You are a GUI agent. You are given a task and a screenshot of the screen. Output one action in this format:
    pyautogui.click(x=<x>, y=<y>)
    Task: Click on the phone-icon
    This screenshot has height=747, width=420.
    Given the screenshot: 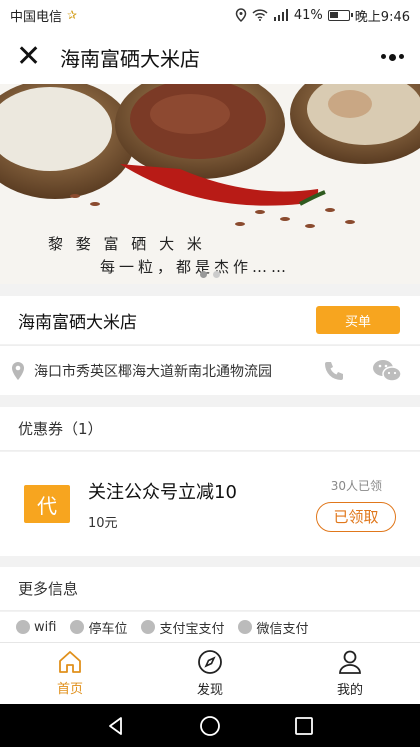 What is the action you would take?
    pyautogui.click(x=334, y=371)
    